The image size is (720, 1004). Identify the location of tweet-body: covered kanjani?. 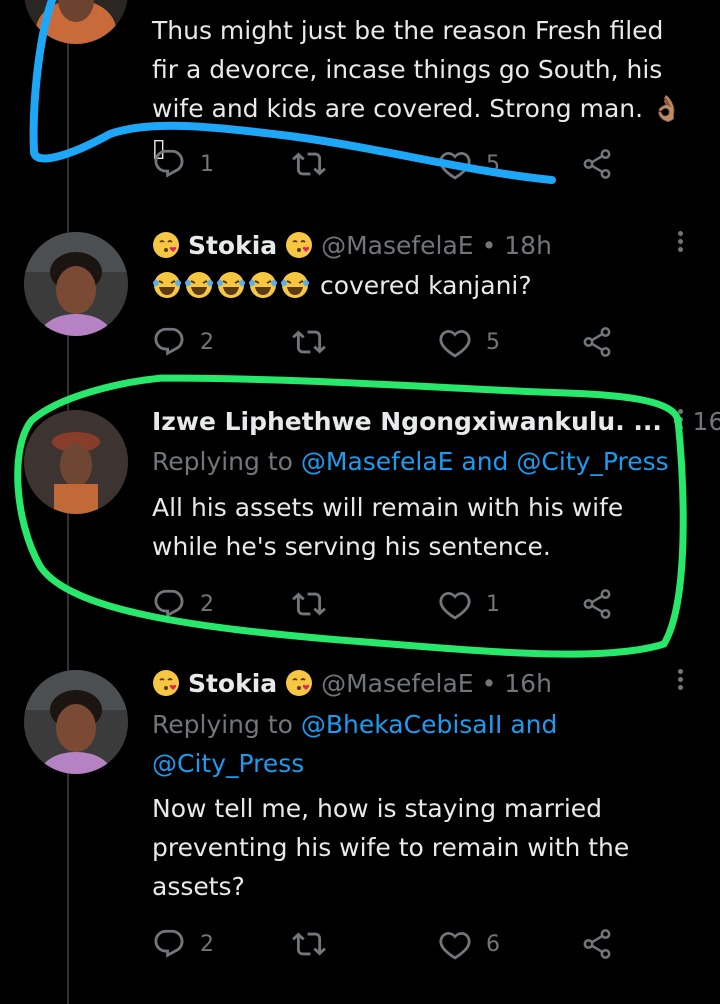
(421, 285).